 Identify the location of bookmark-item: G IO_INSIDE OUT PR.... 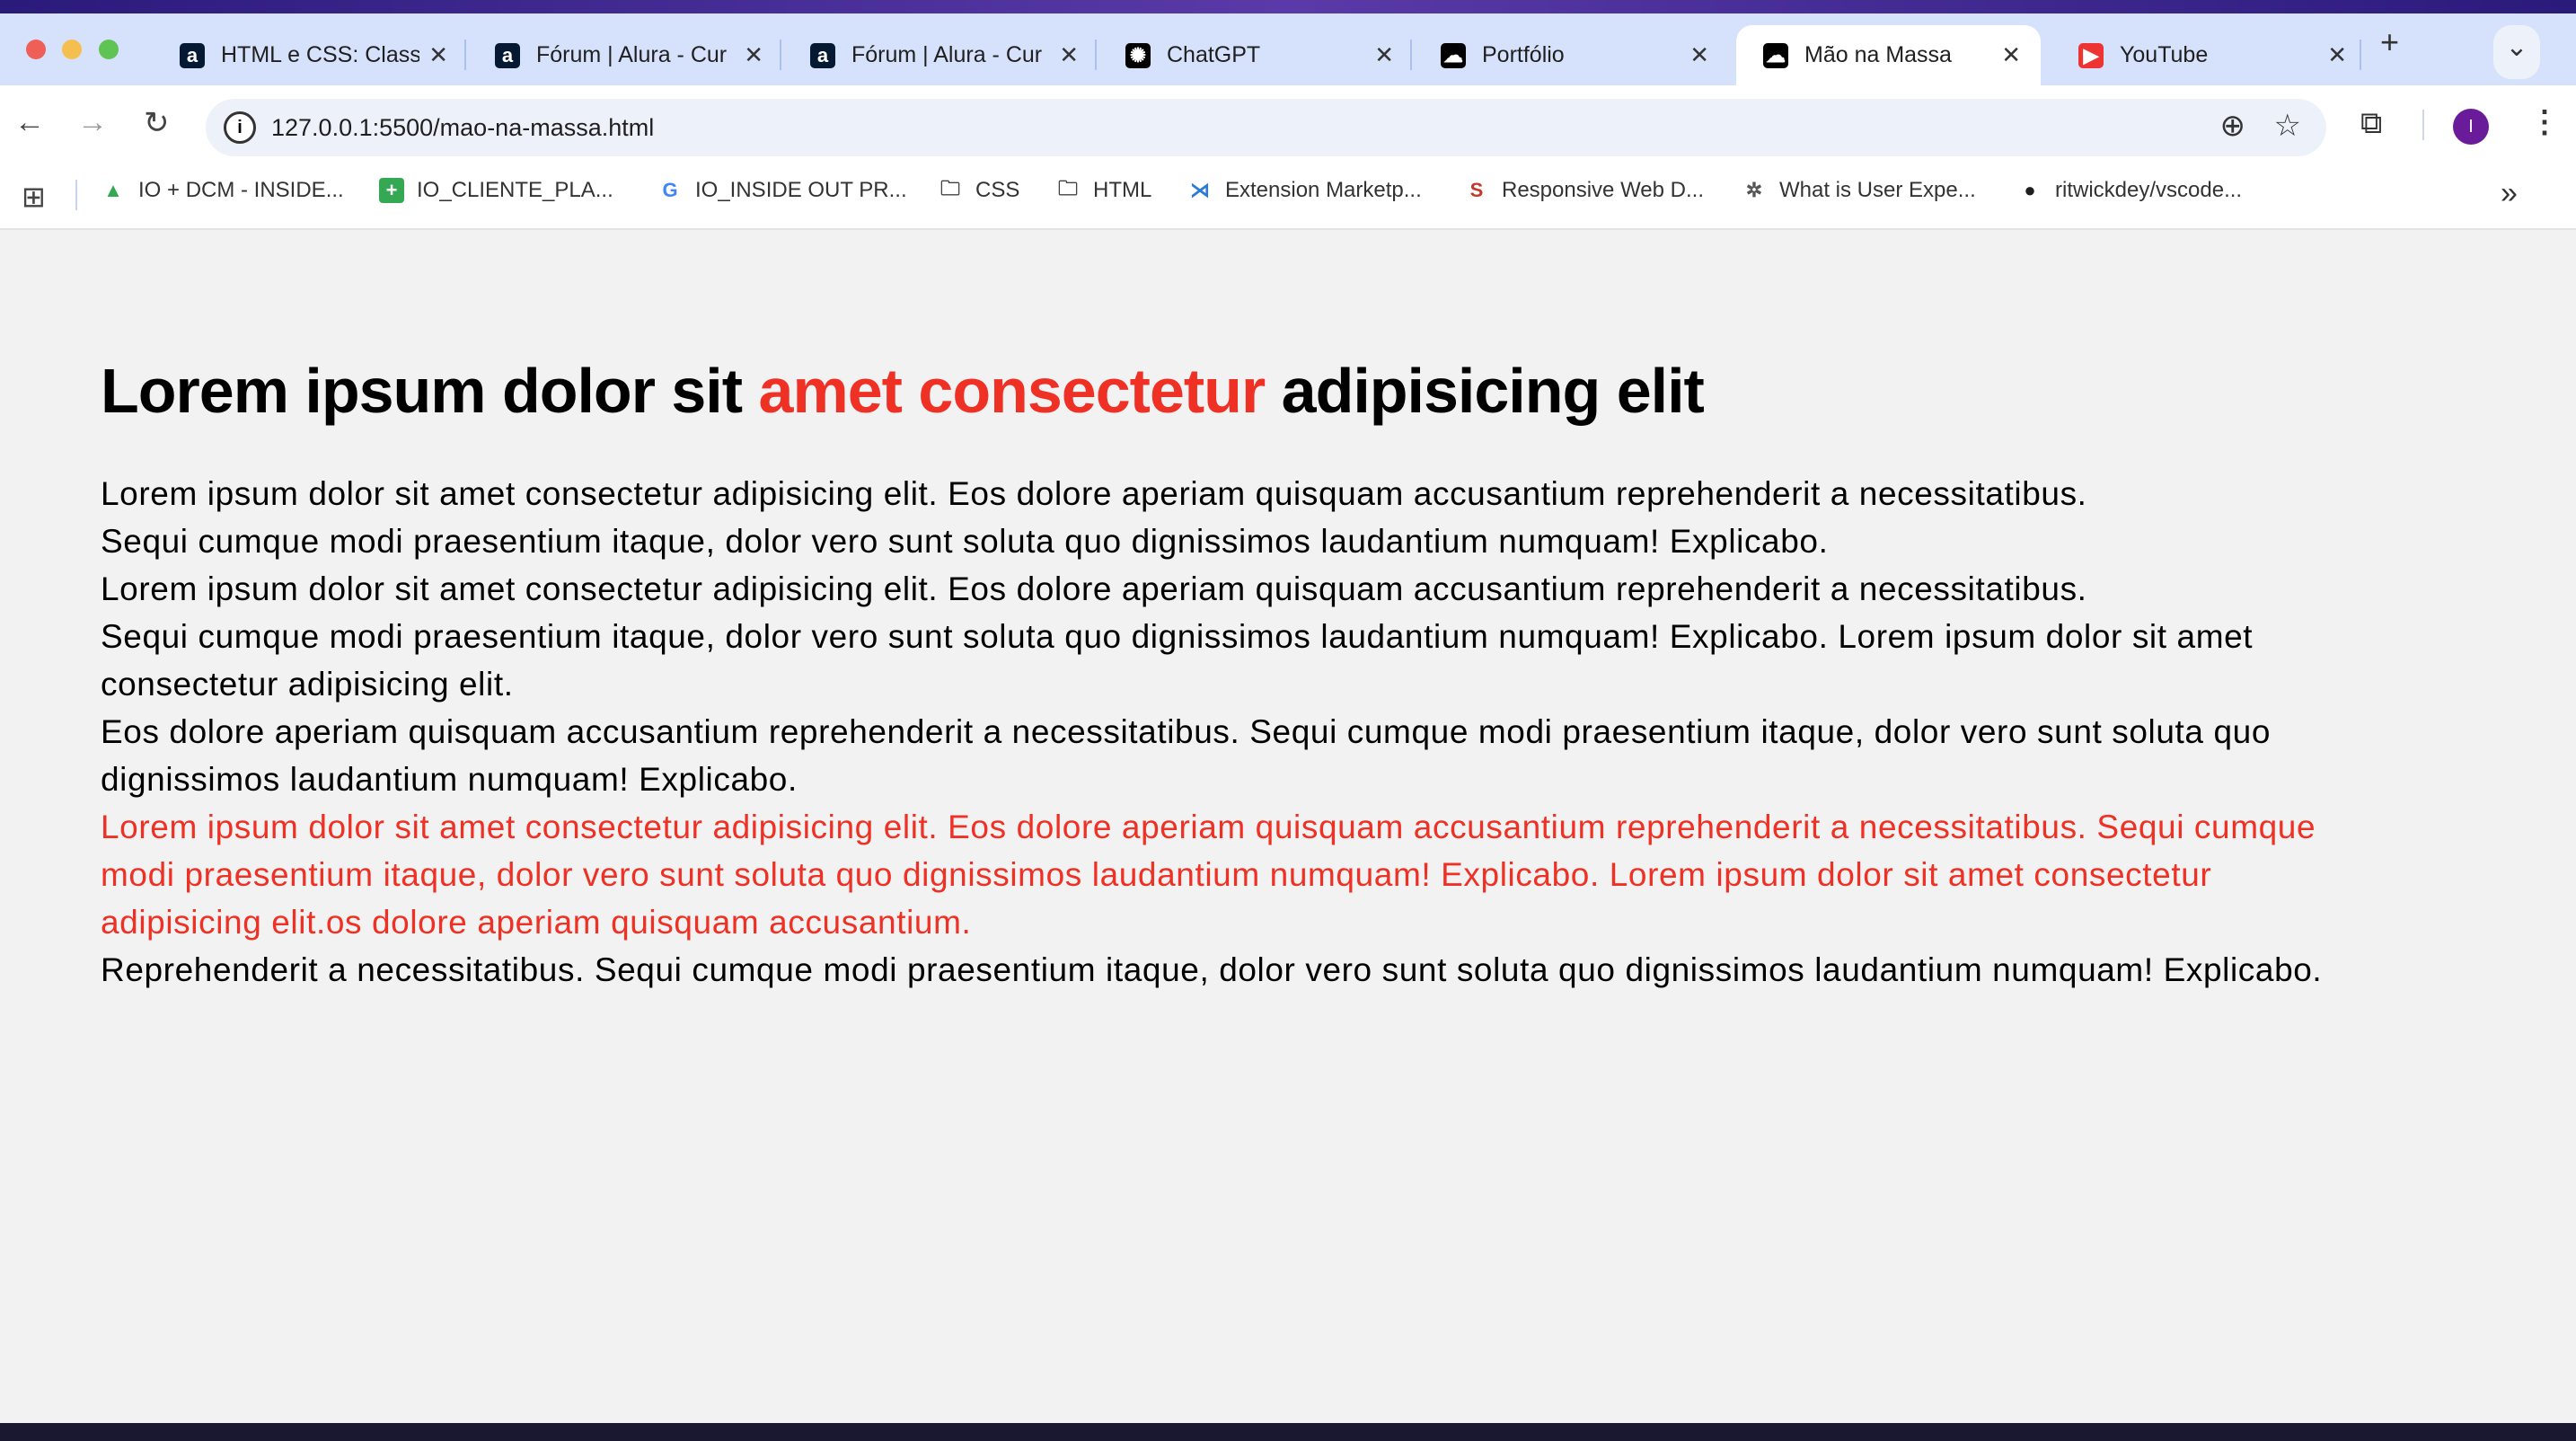
(782, 191).